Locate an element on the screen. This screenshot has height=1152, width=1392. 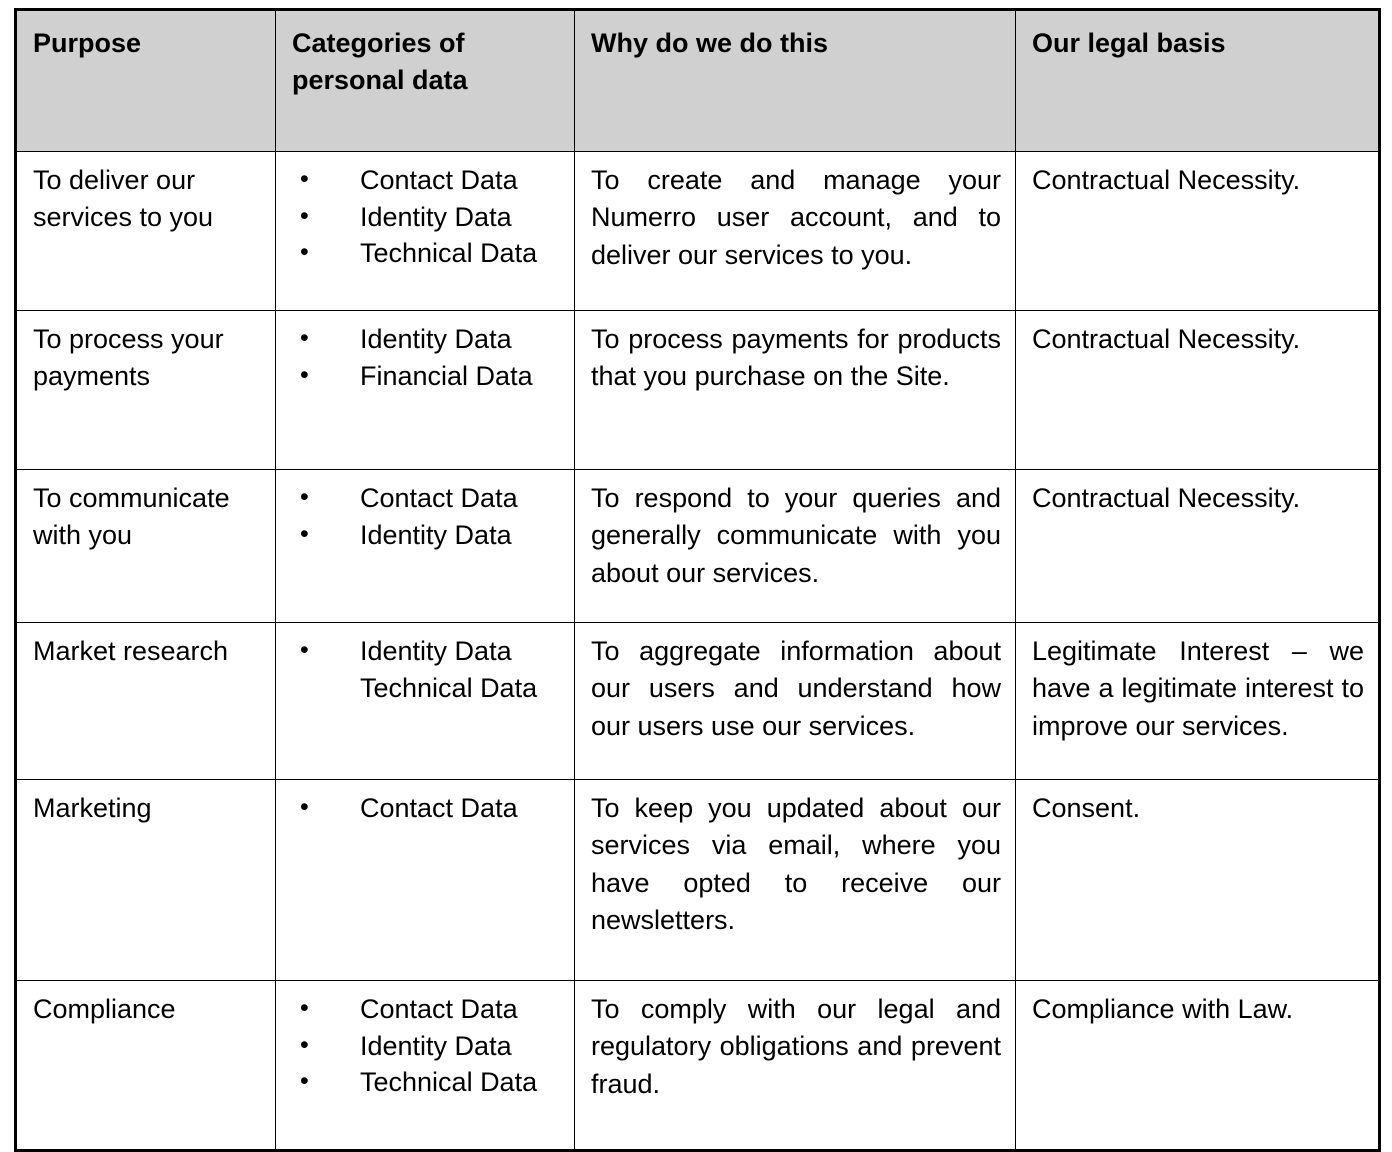
column-header-why: Why do we do this is located at coordinates (795, 80).